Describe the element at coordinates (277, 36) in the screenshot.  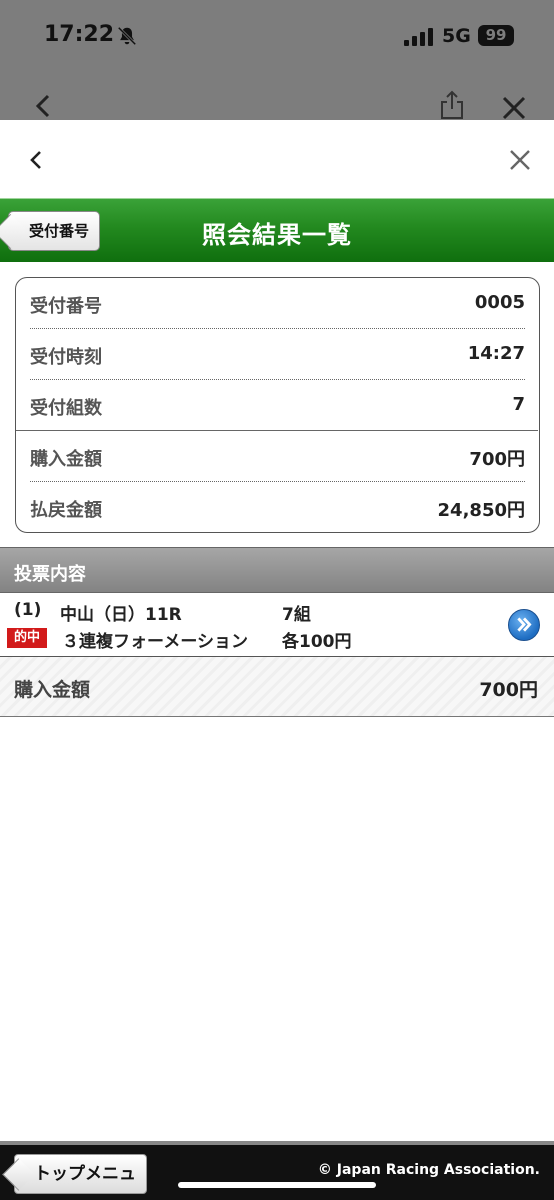
I see `status-bar: 17:22 5G 99` at that location.